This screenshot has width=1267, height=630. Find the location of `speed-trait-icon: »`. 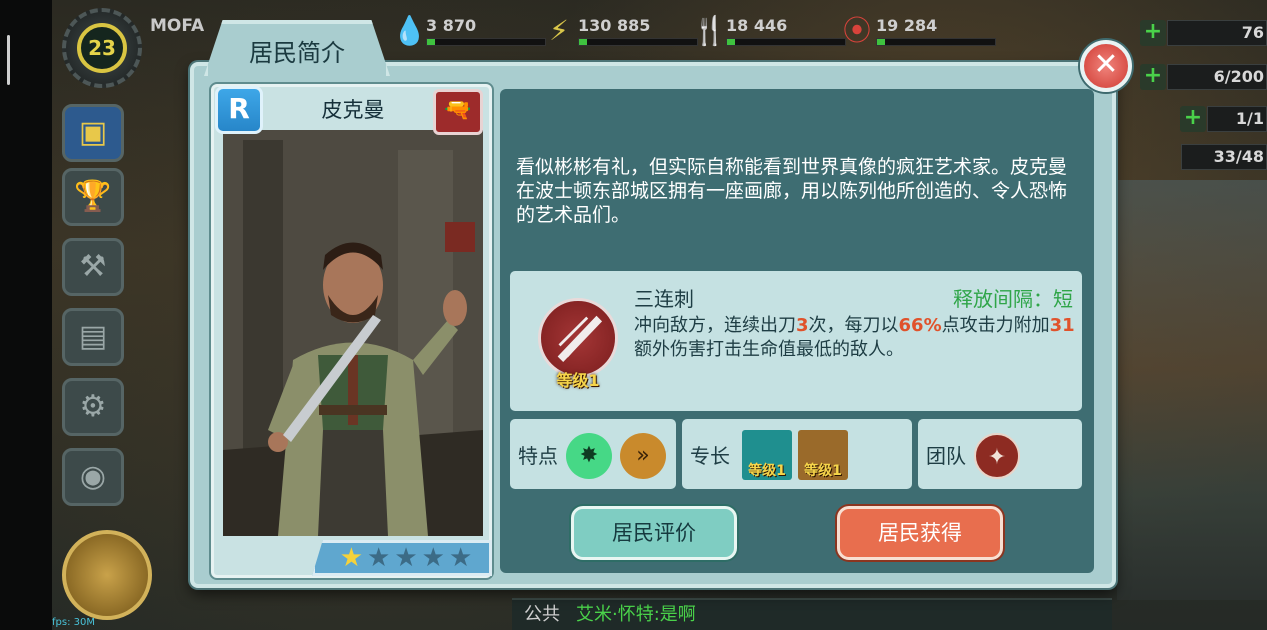

speed-trait-icon: » is located at coordinates (643, 456).